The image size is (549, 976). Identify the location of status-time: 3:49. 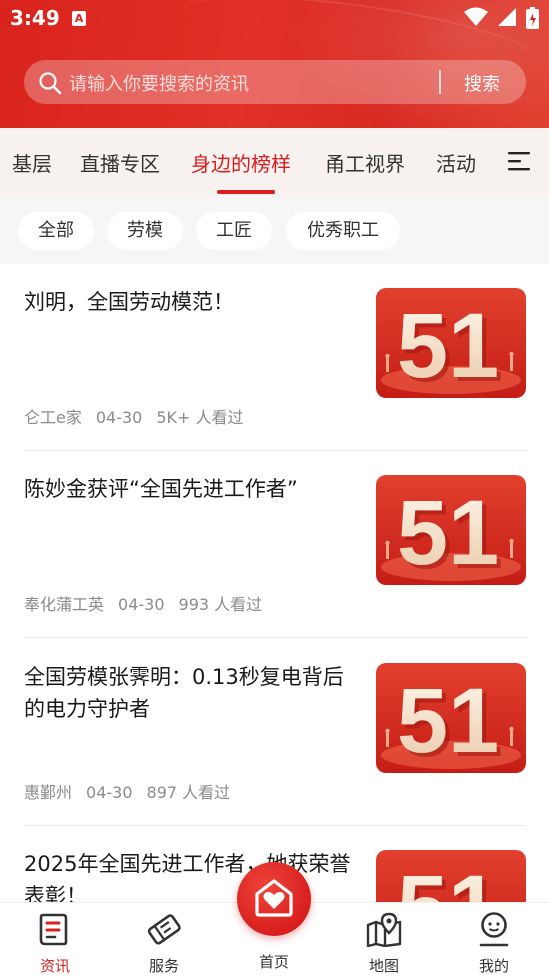
(35, 18).